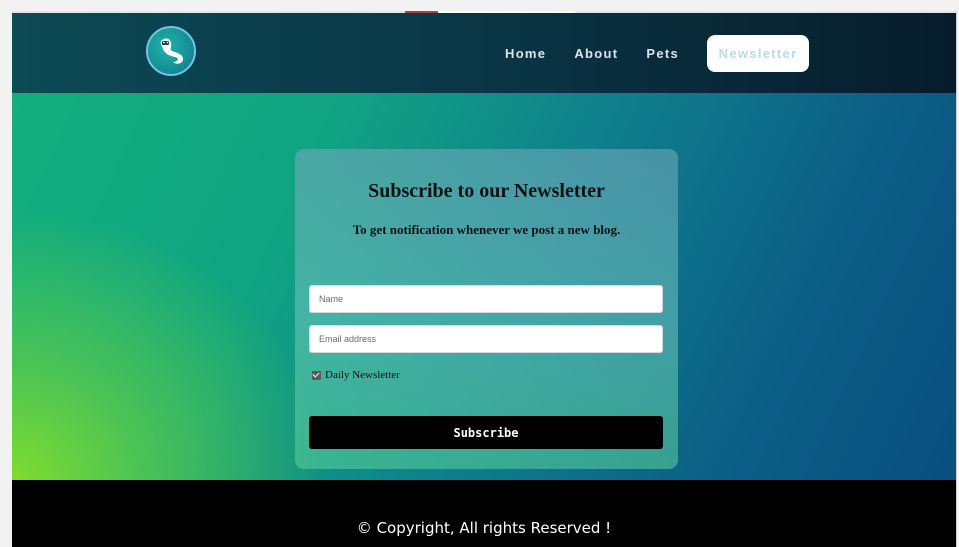  What do you see at coordinates (525, 53) in the screenshot?
I see `nav-home-link: Home` at bounding box center [525, 53].